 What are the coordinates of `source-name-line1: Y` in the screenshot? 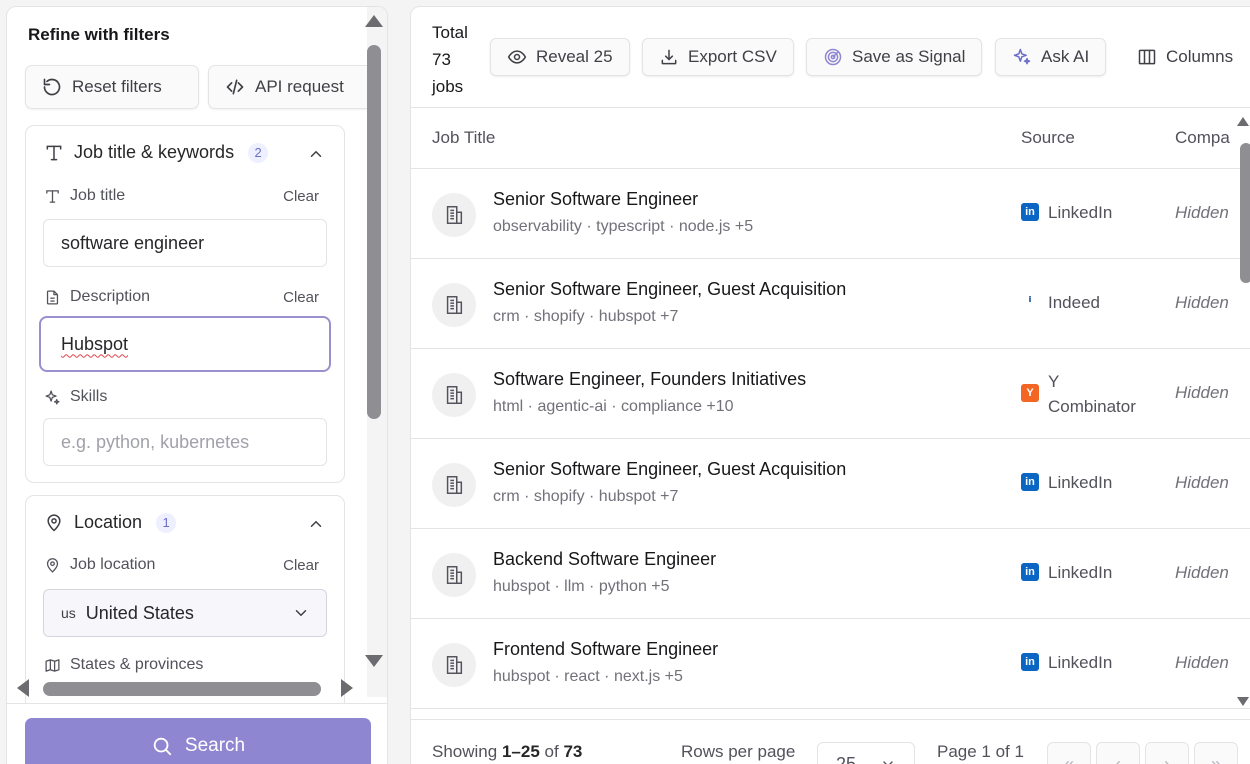 It's located at (1054, 381).